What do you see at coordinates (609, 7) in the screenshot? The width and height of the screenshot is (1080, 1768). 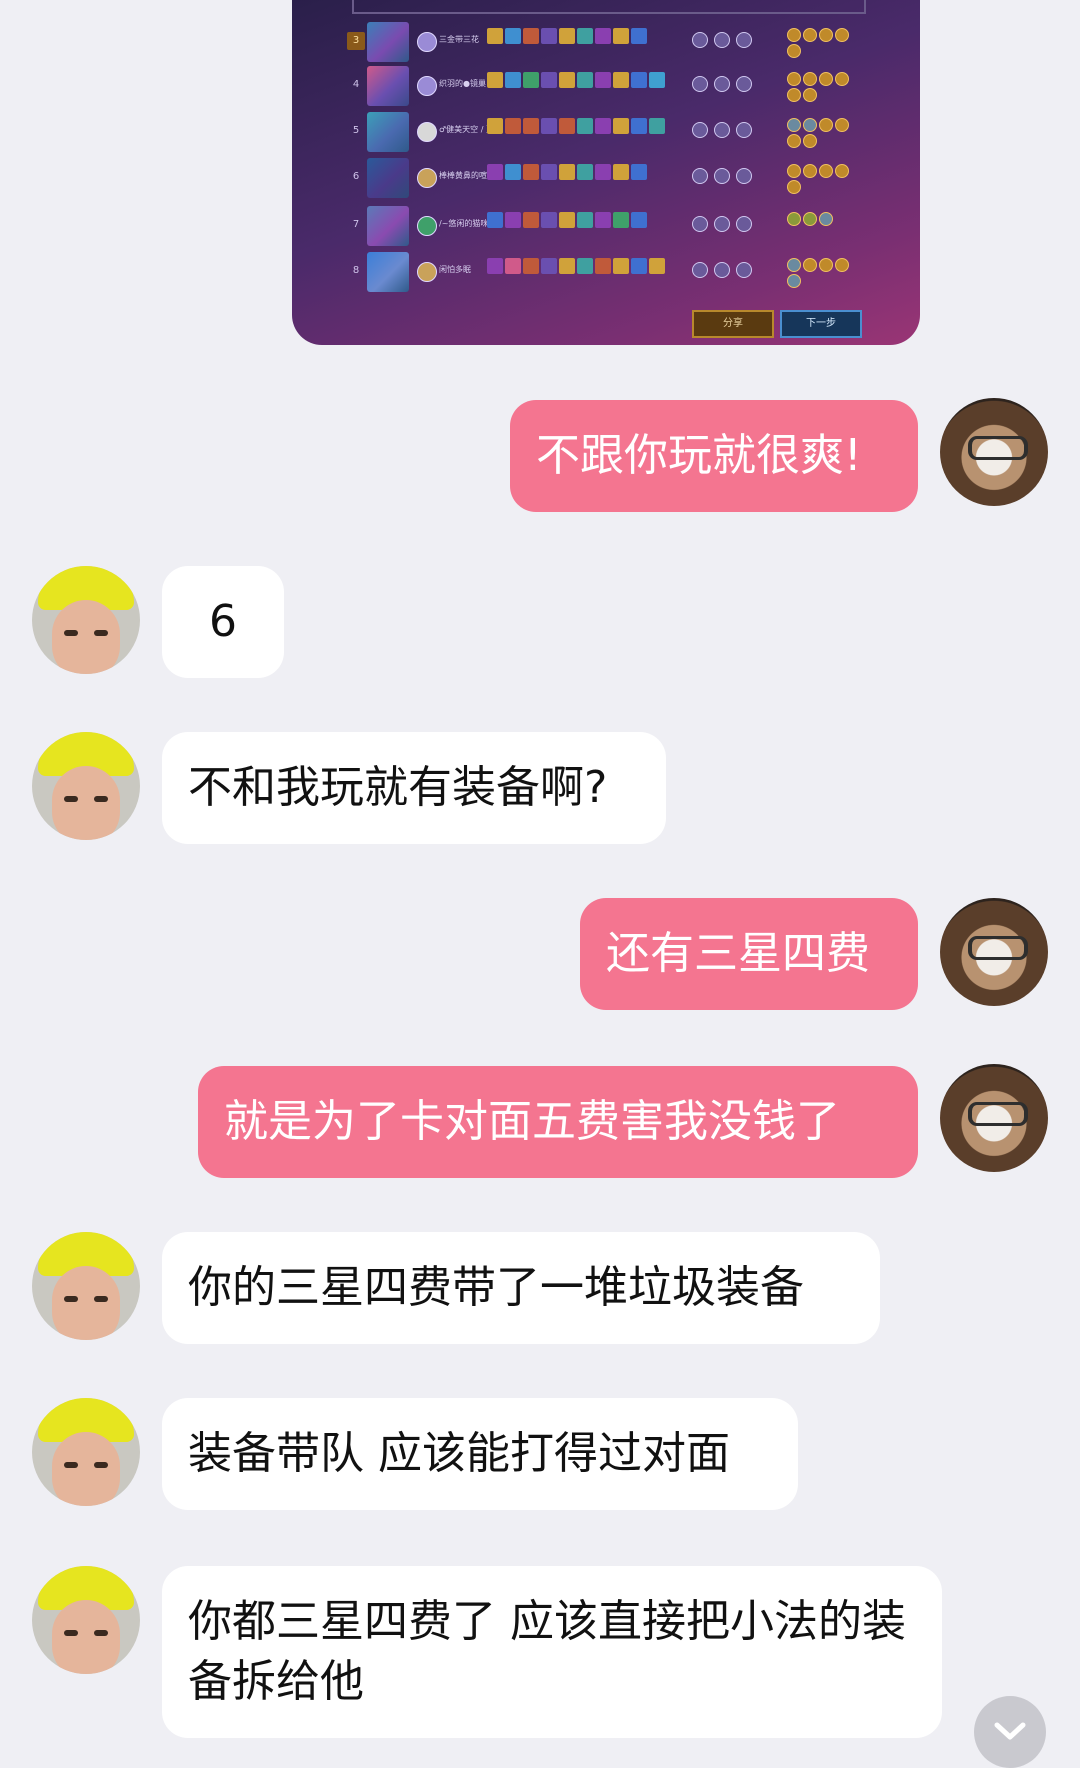 I see `result-panel-frame` at bounding box center [609, 7].